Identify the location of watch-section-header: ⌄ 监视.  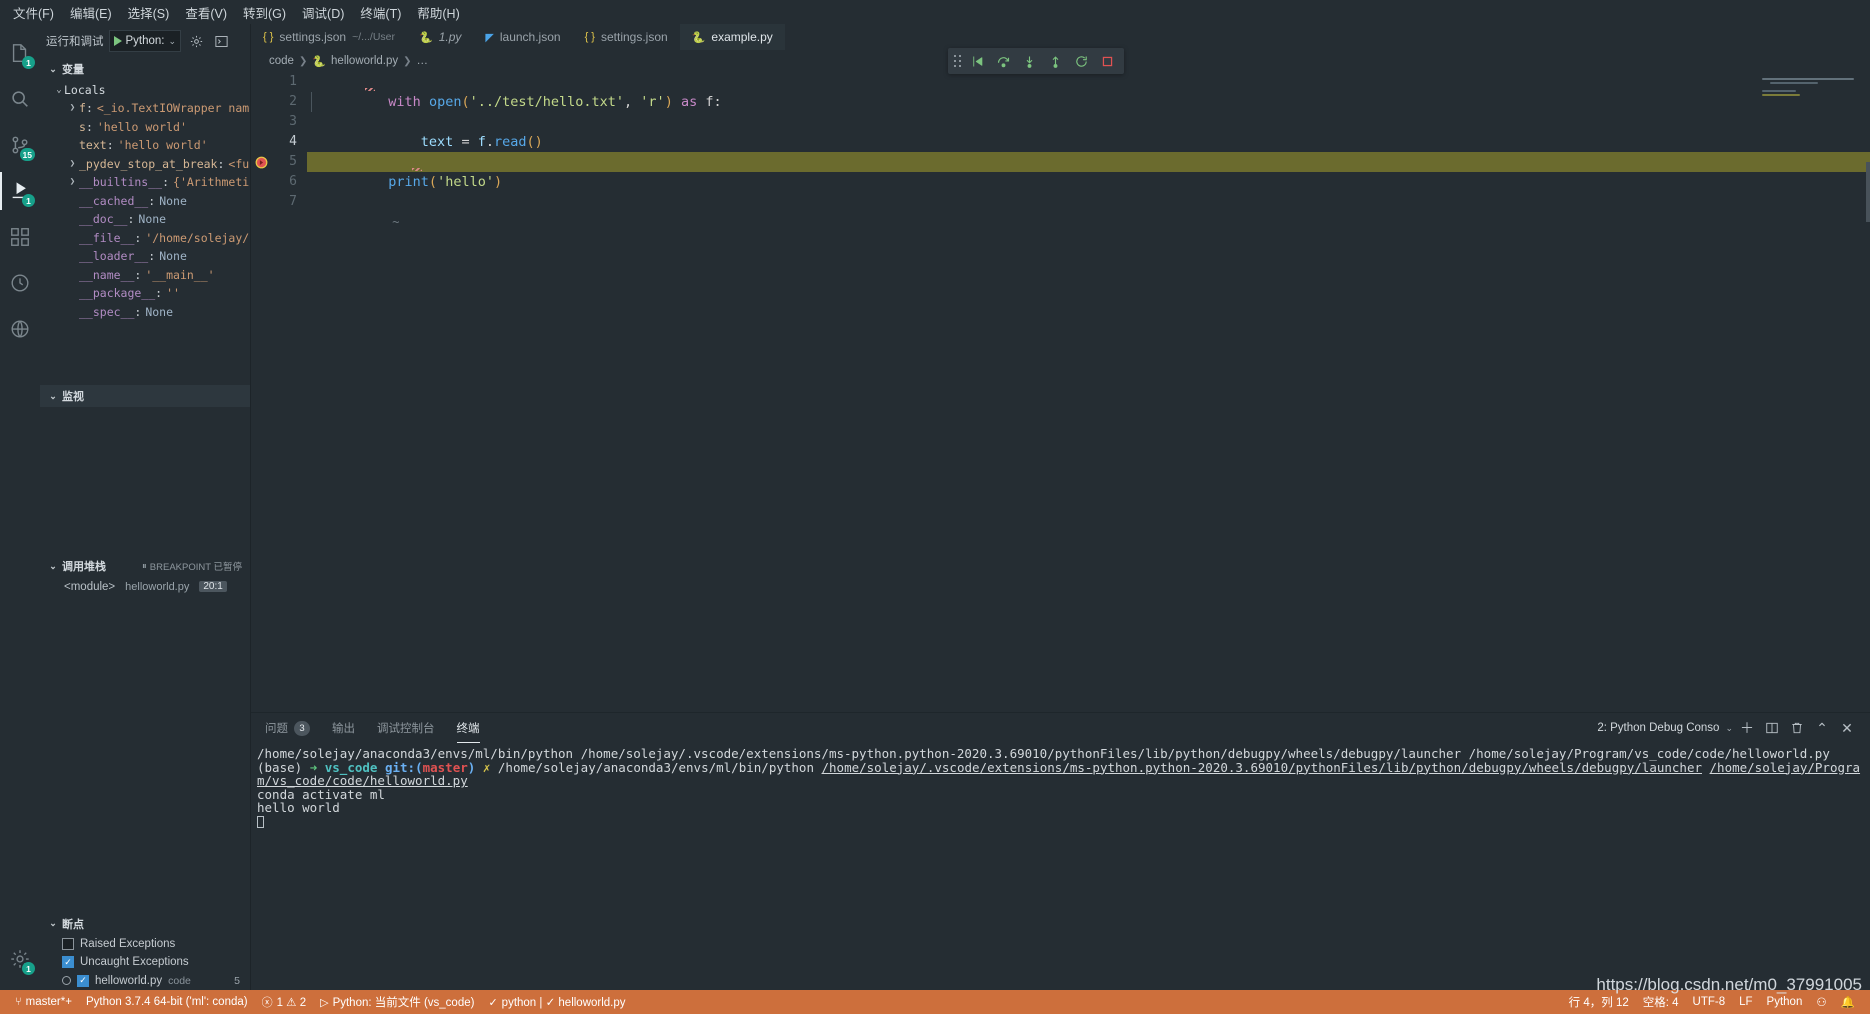
(145, 396).